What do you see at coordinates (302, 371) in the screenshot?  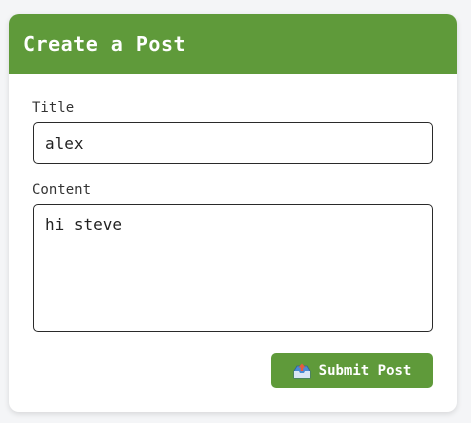 I see `outbox-tray-icon` at bounding box center [302, 371].